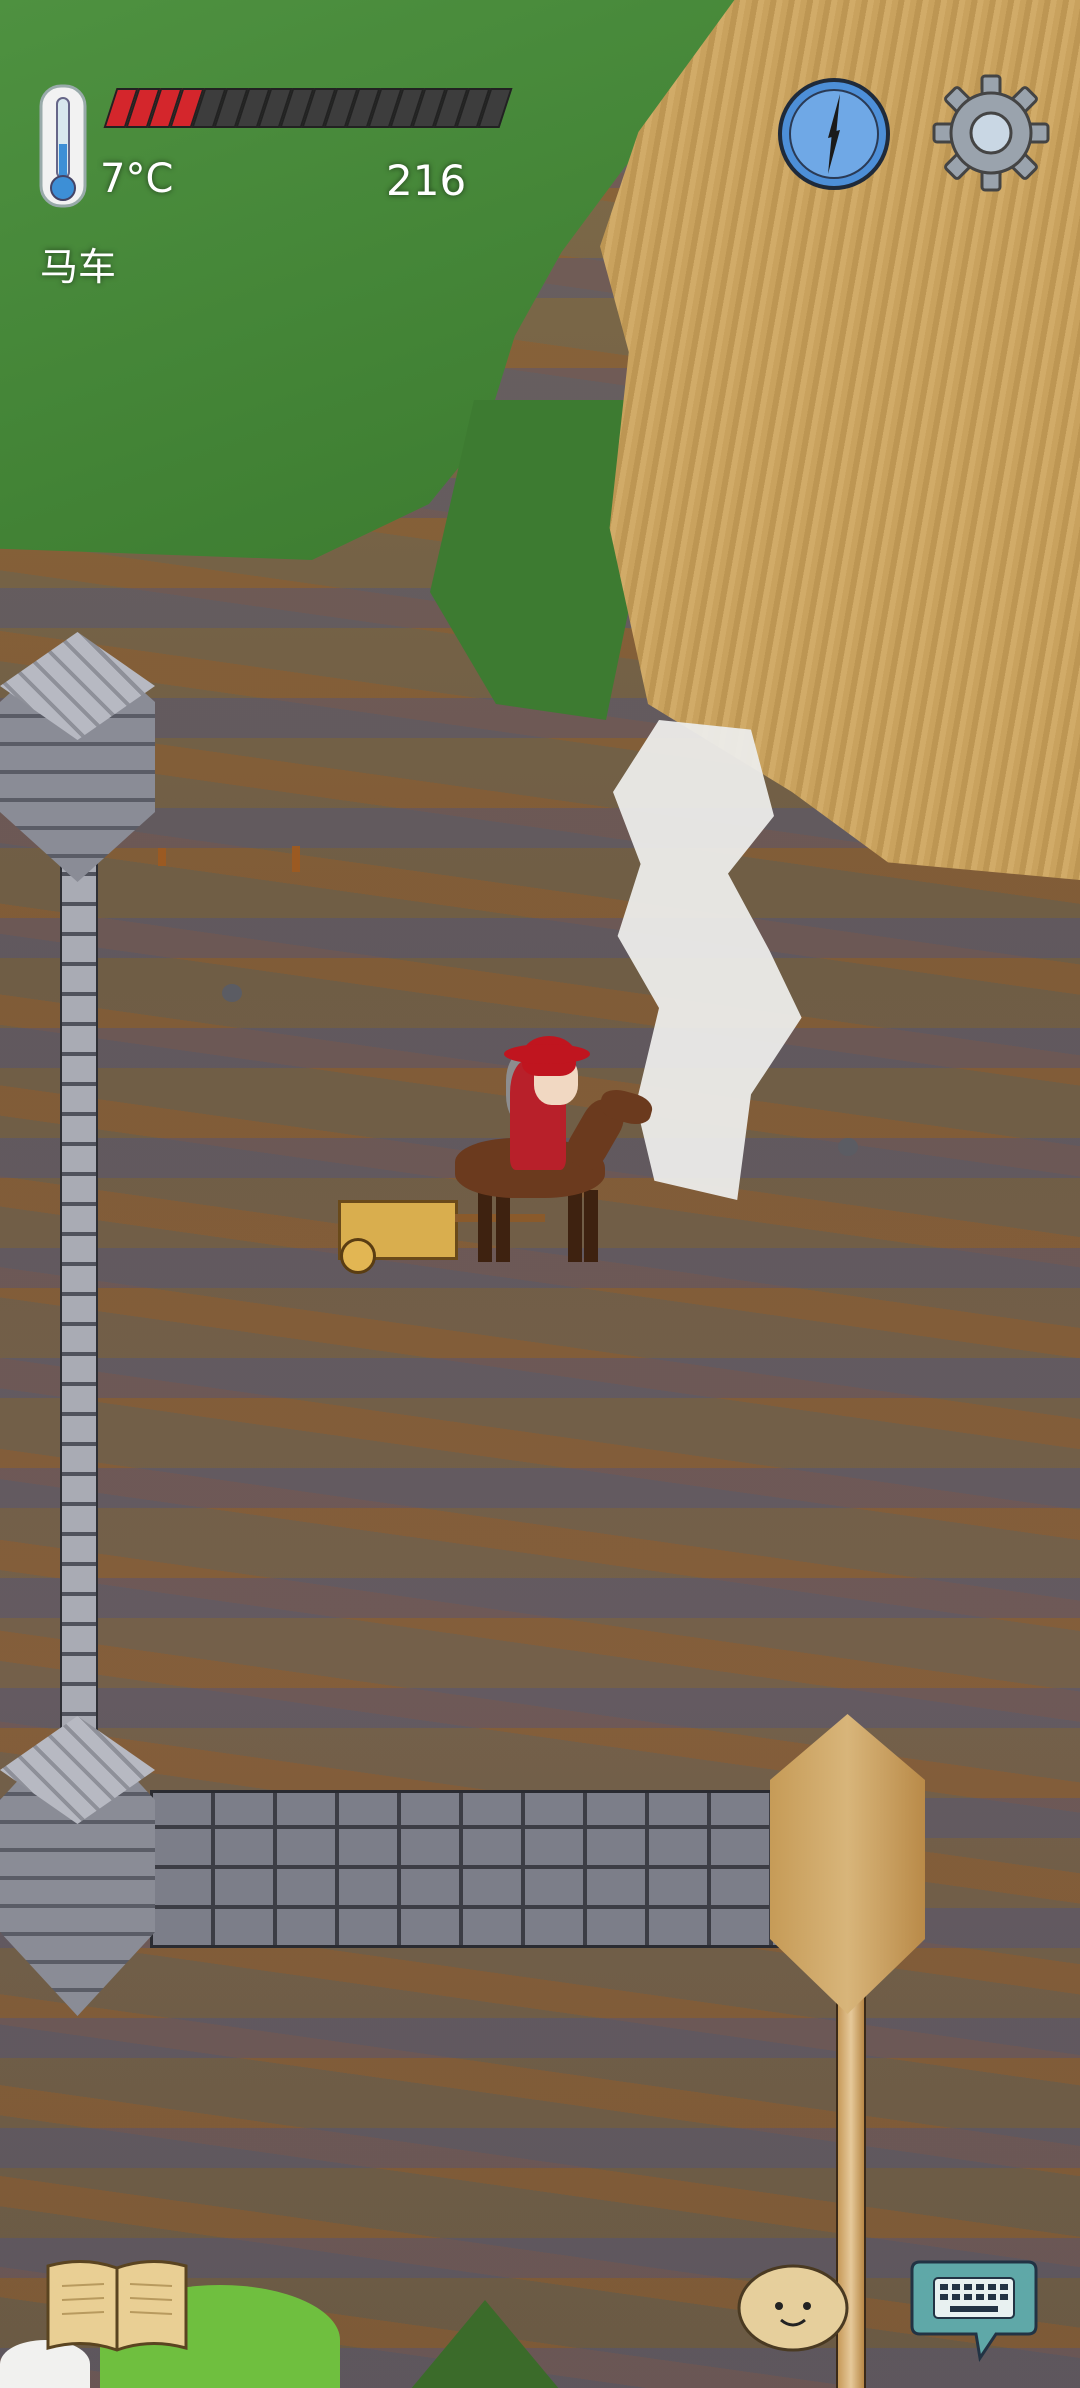 This screenshot has height=2388, width=1080. I want to click on cart-wheel, so click(358, 1256).